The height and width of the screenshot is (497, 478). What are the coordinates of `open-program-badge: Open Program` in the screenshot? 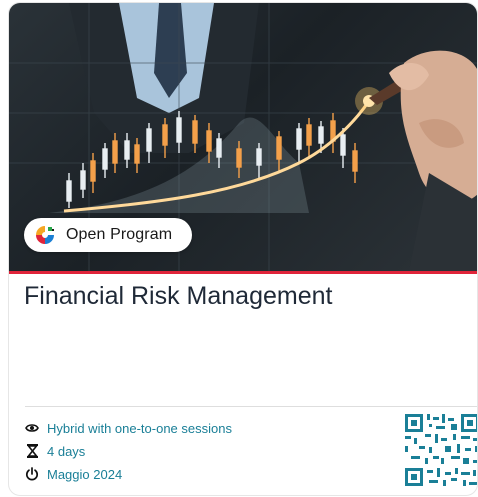 It's located at (108, 235).